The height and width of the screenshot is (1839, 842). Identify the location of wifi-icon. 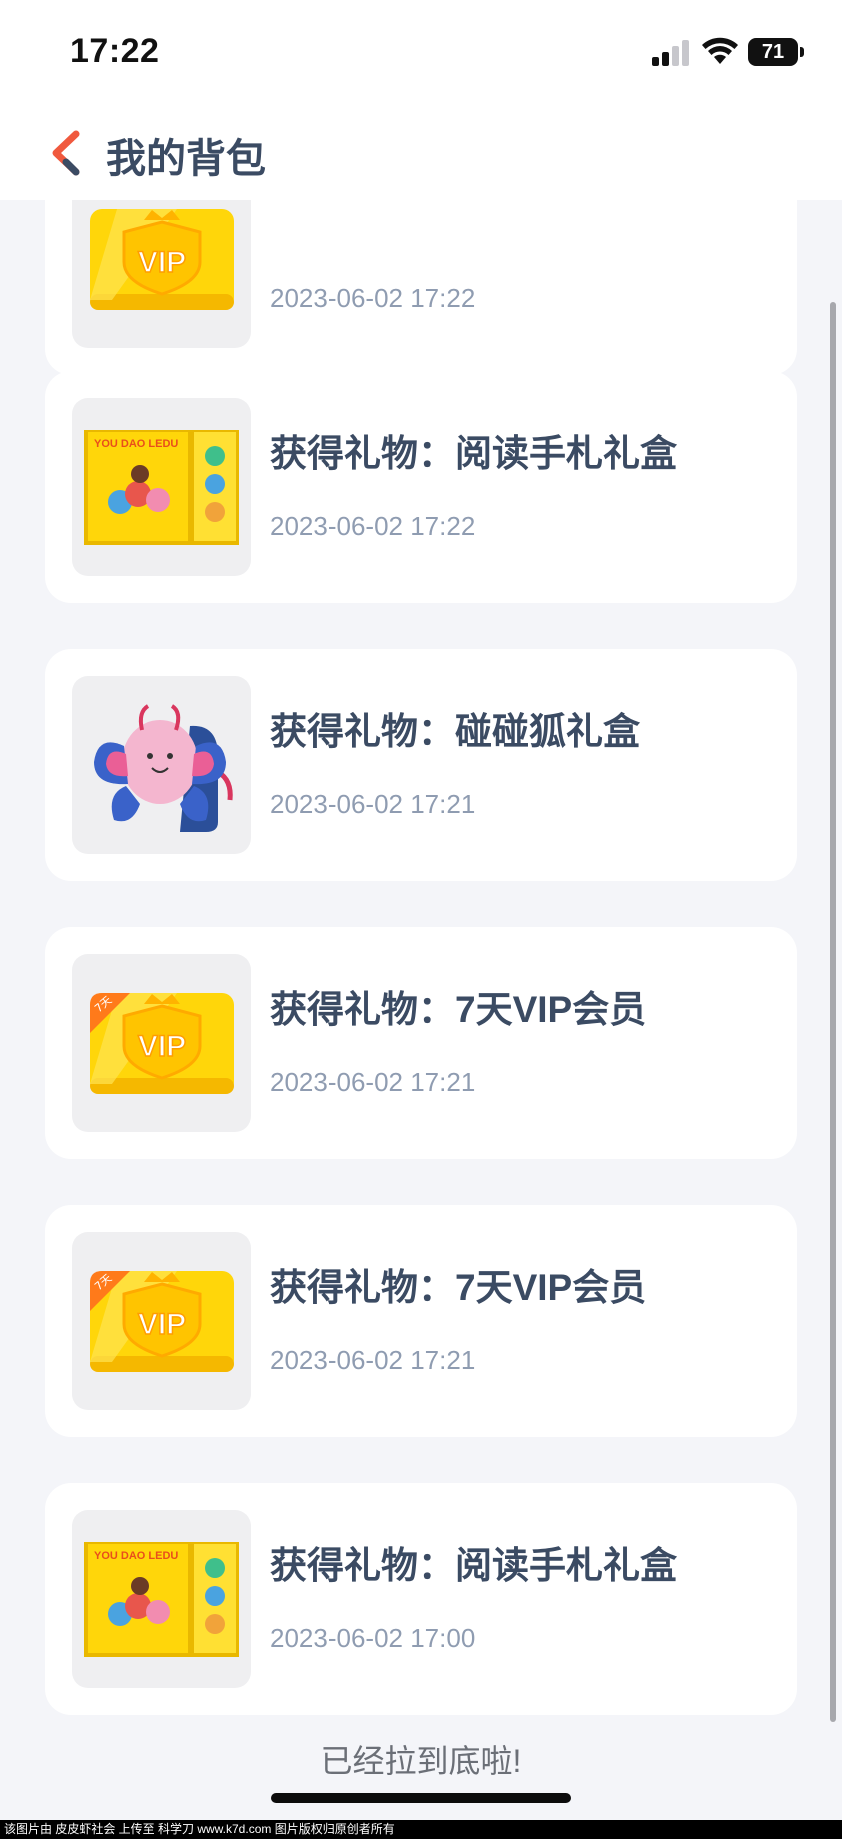
(720, 50).